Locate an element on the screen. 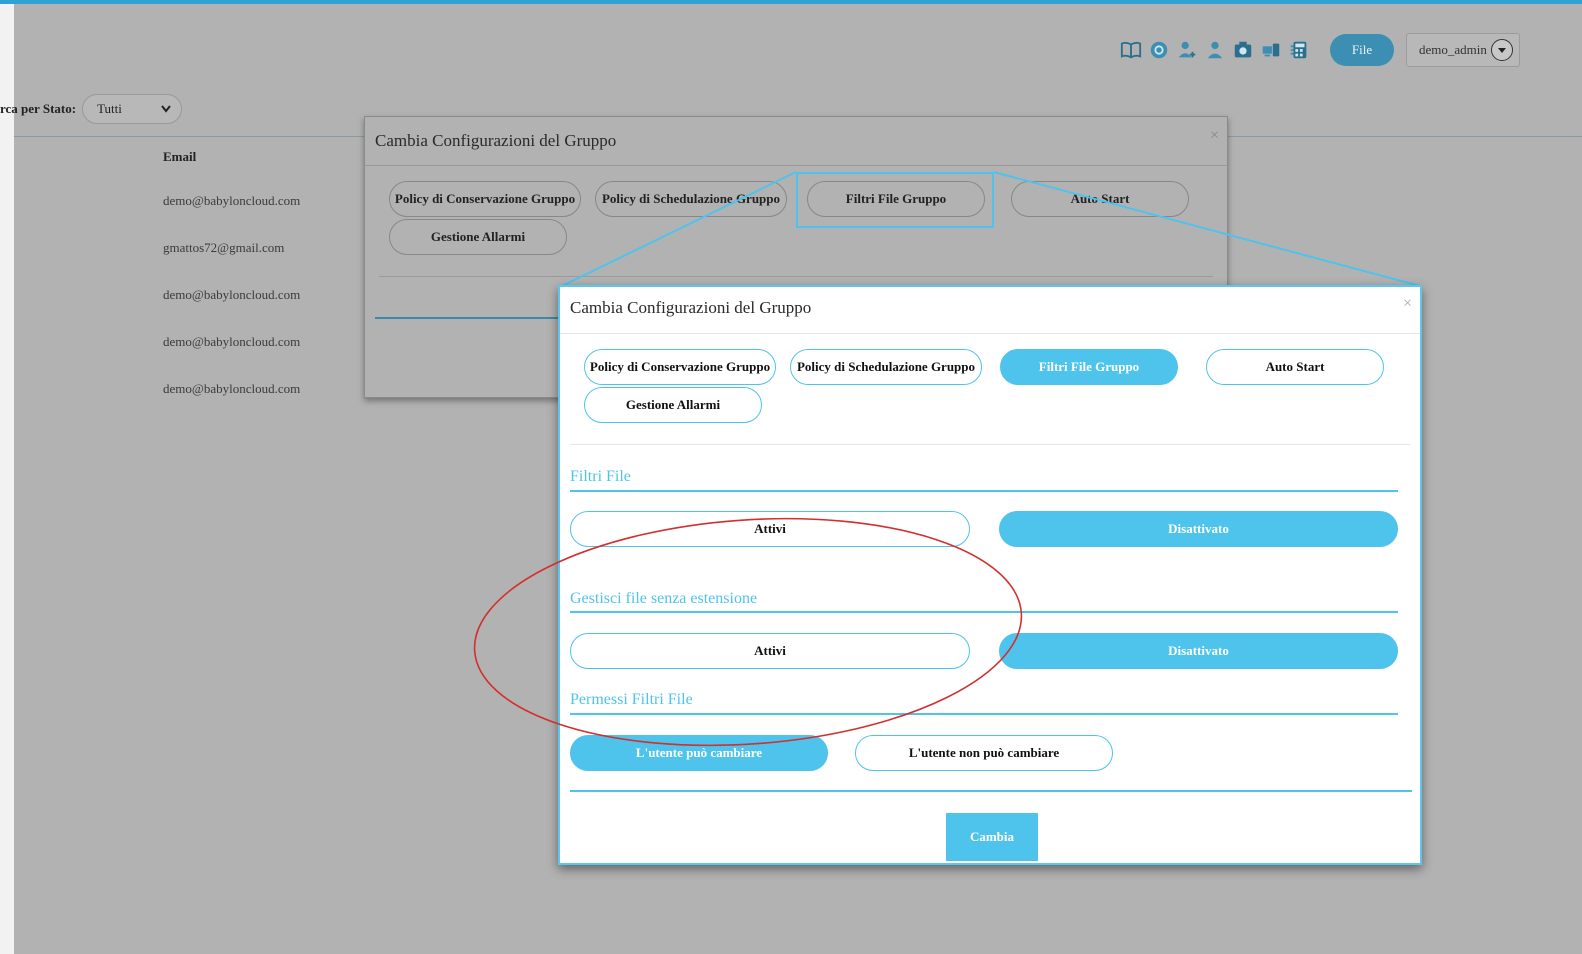  table-cell-email: gmattos72@gmail.com is located at coordinates (224, 247).